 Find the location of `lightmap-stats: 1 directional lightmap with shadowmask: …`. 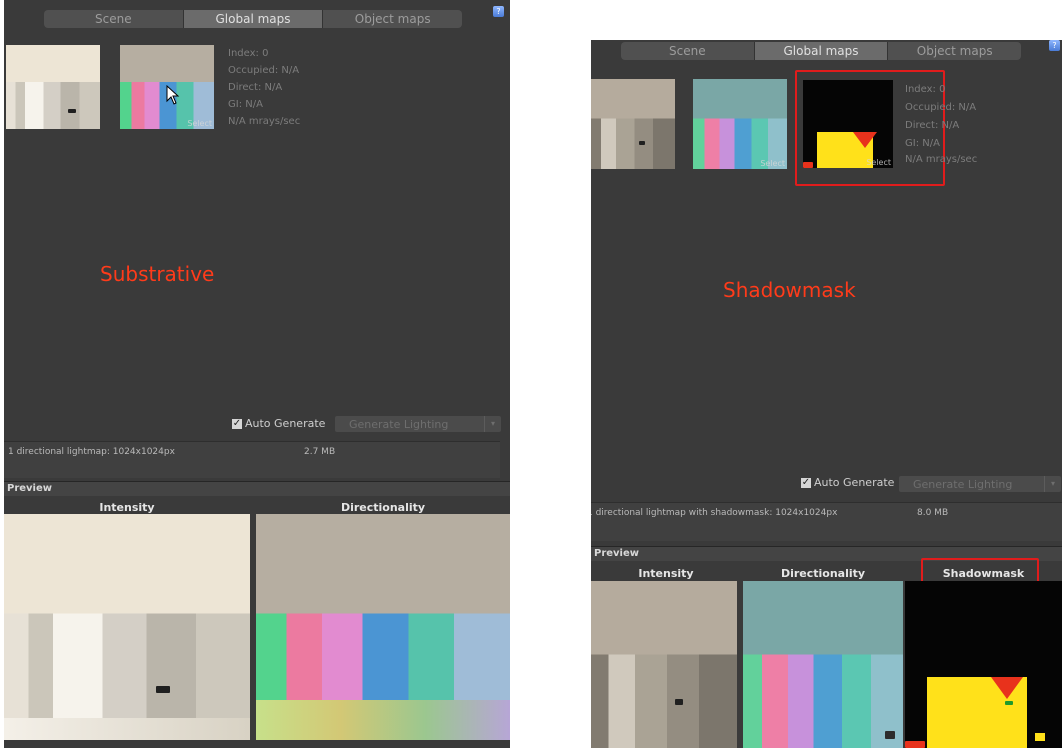

lightmap-stats: 1 directional lightmap with shadowmask: … is located at coordinates (826, 521).